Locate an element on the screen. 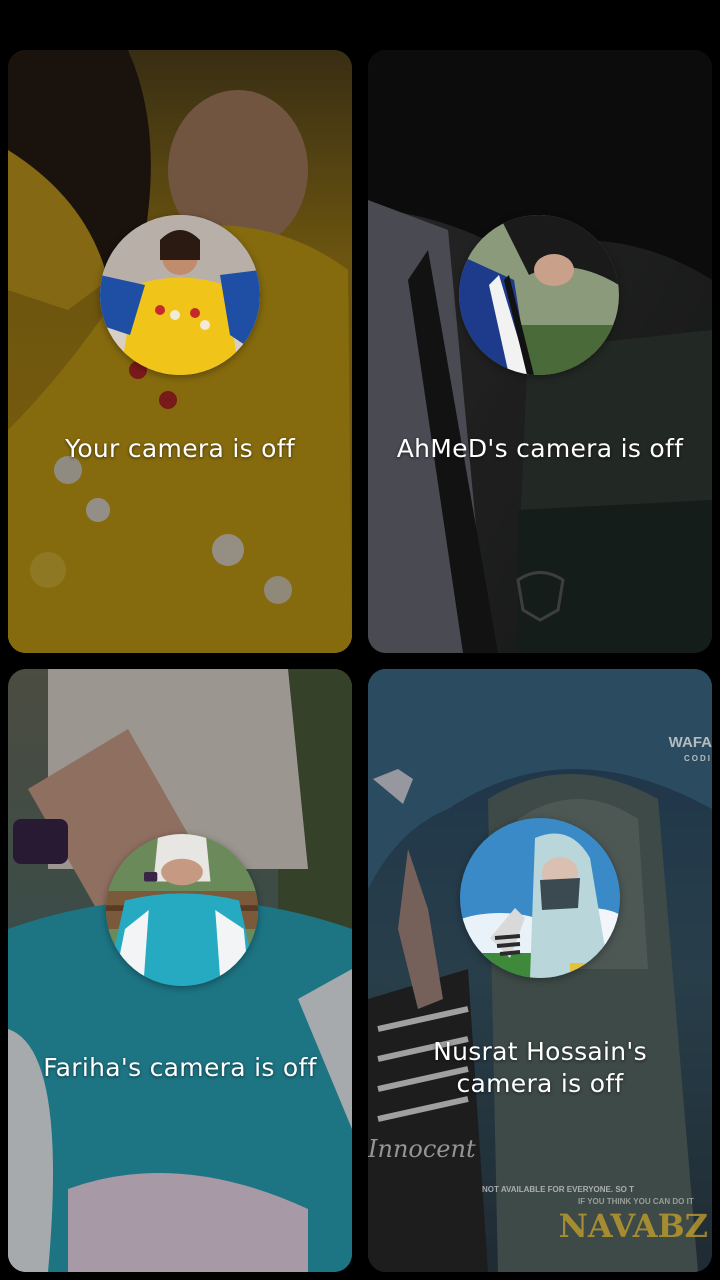 The width and height of the screenshot is (720, 1280). camera-off-label: Fariha's camera is off is located at coordinates (180, 1067).